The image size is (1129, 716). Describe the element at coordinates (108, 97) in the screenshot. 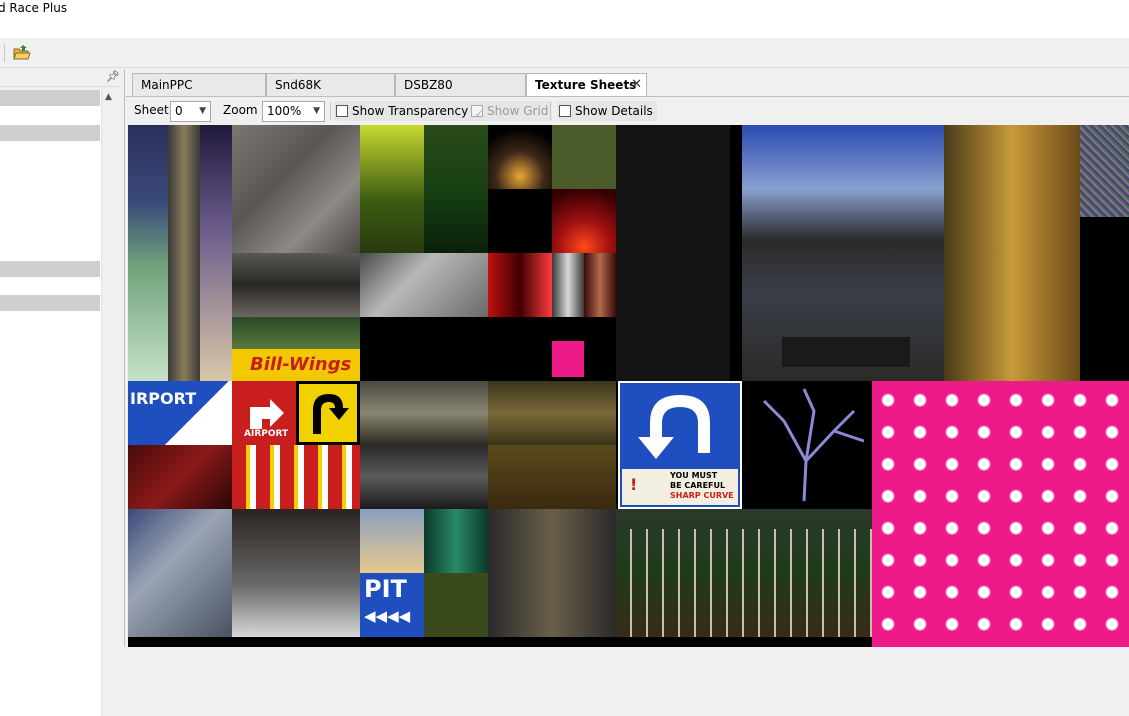

I see `scroll-up-icon: ▲` at that location.